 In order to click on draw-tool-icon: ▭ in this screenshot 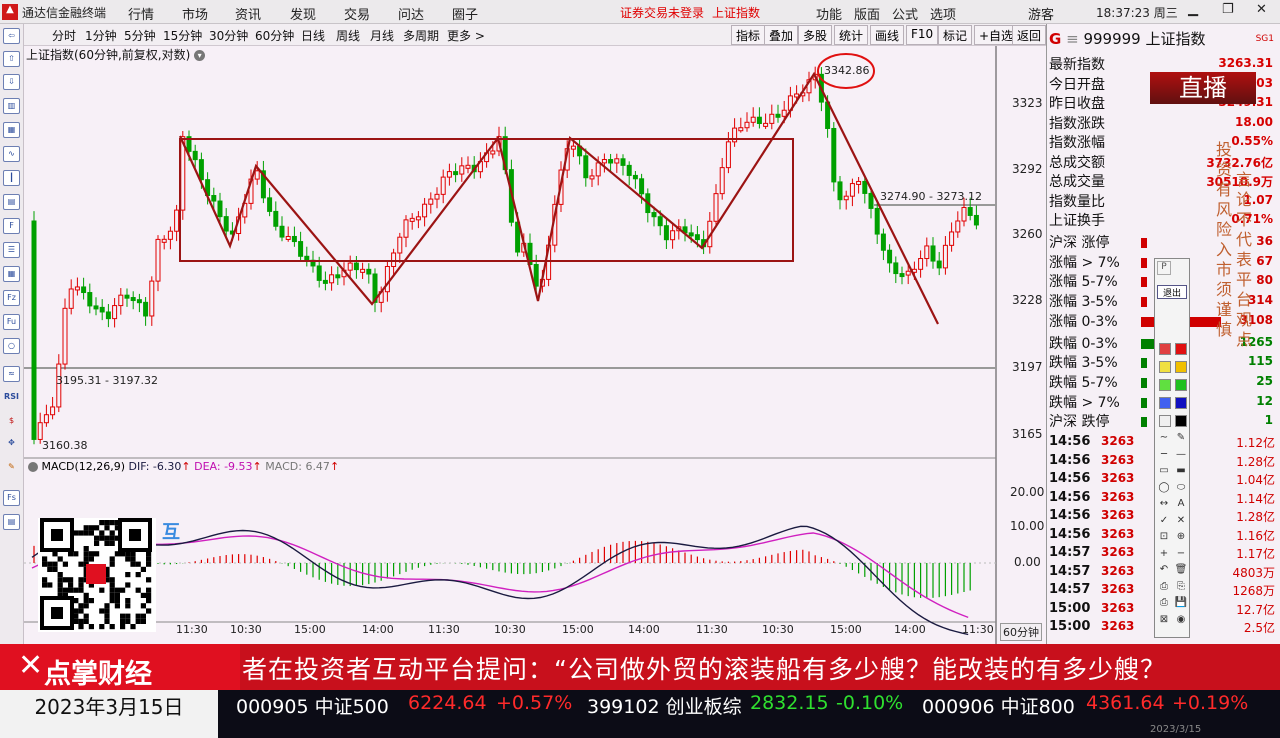, I will do `click(1164, 471)`.